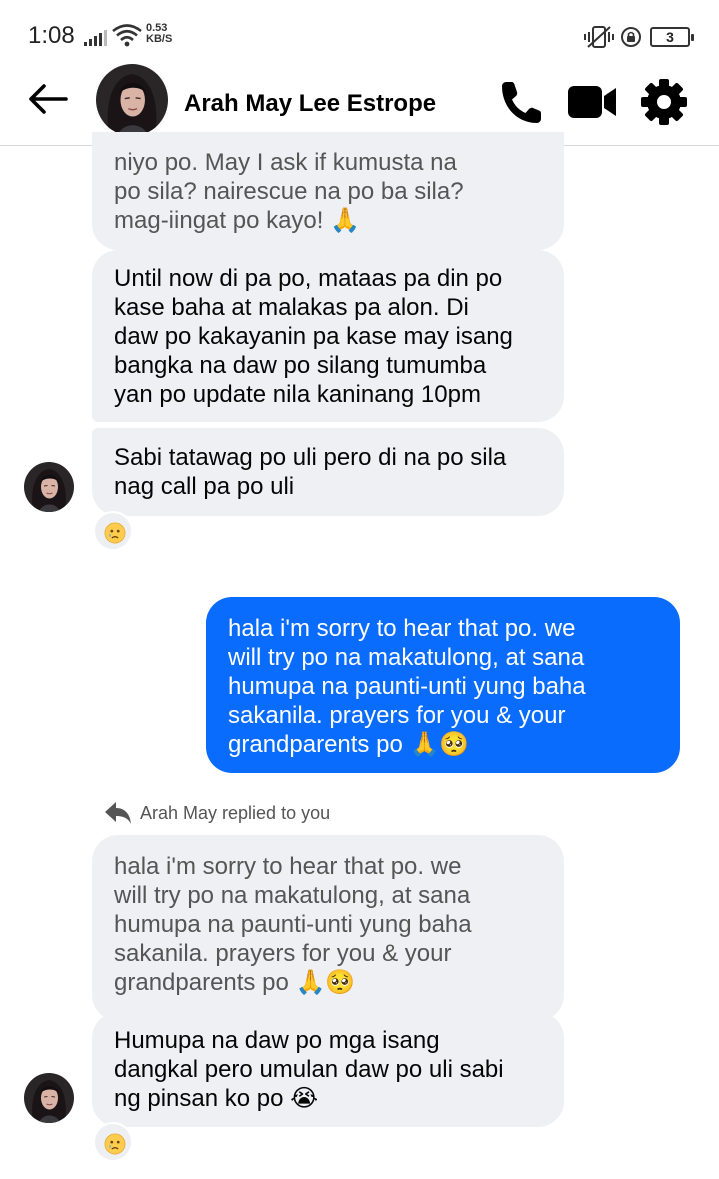  What do you see at coordinates (159, 39) in the screenshot?
I see `network-speed-unit: KB/S` at bounding box center [159, 39].